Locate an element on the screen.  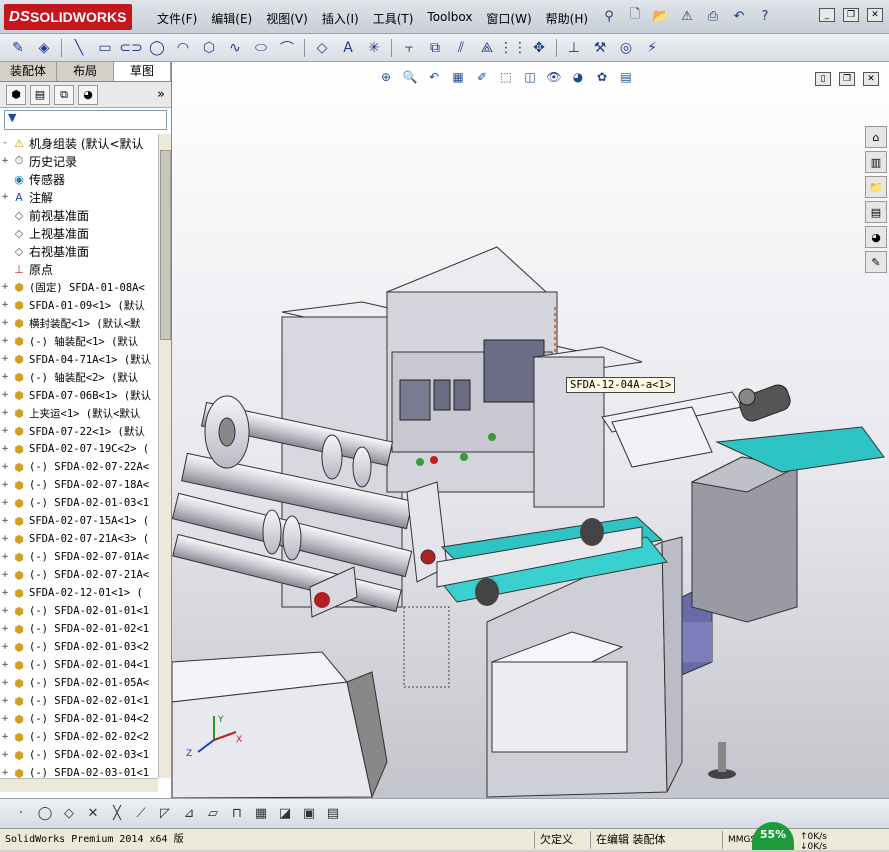
tree-horizontal-scrollbar is located at coordinates (79, 785).